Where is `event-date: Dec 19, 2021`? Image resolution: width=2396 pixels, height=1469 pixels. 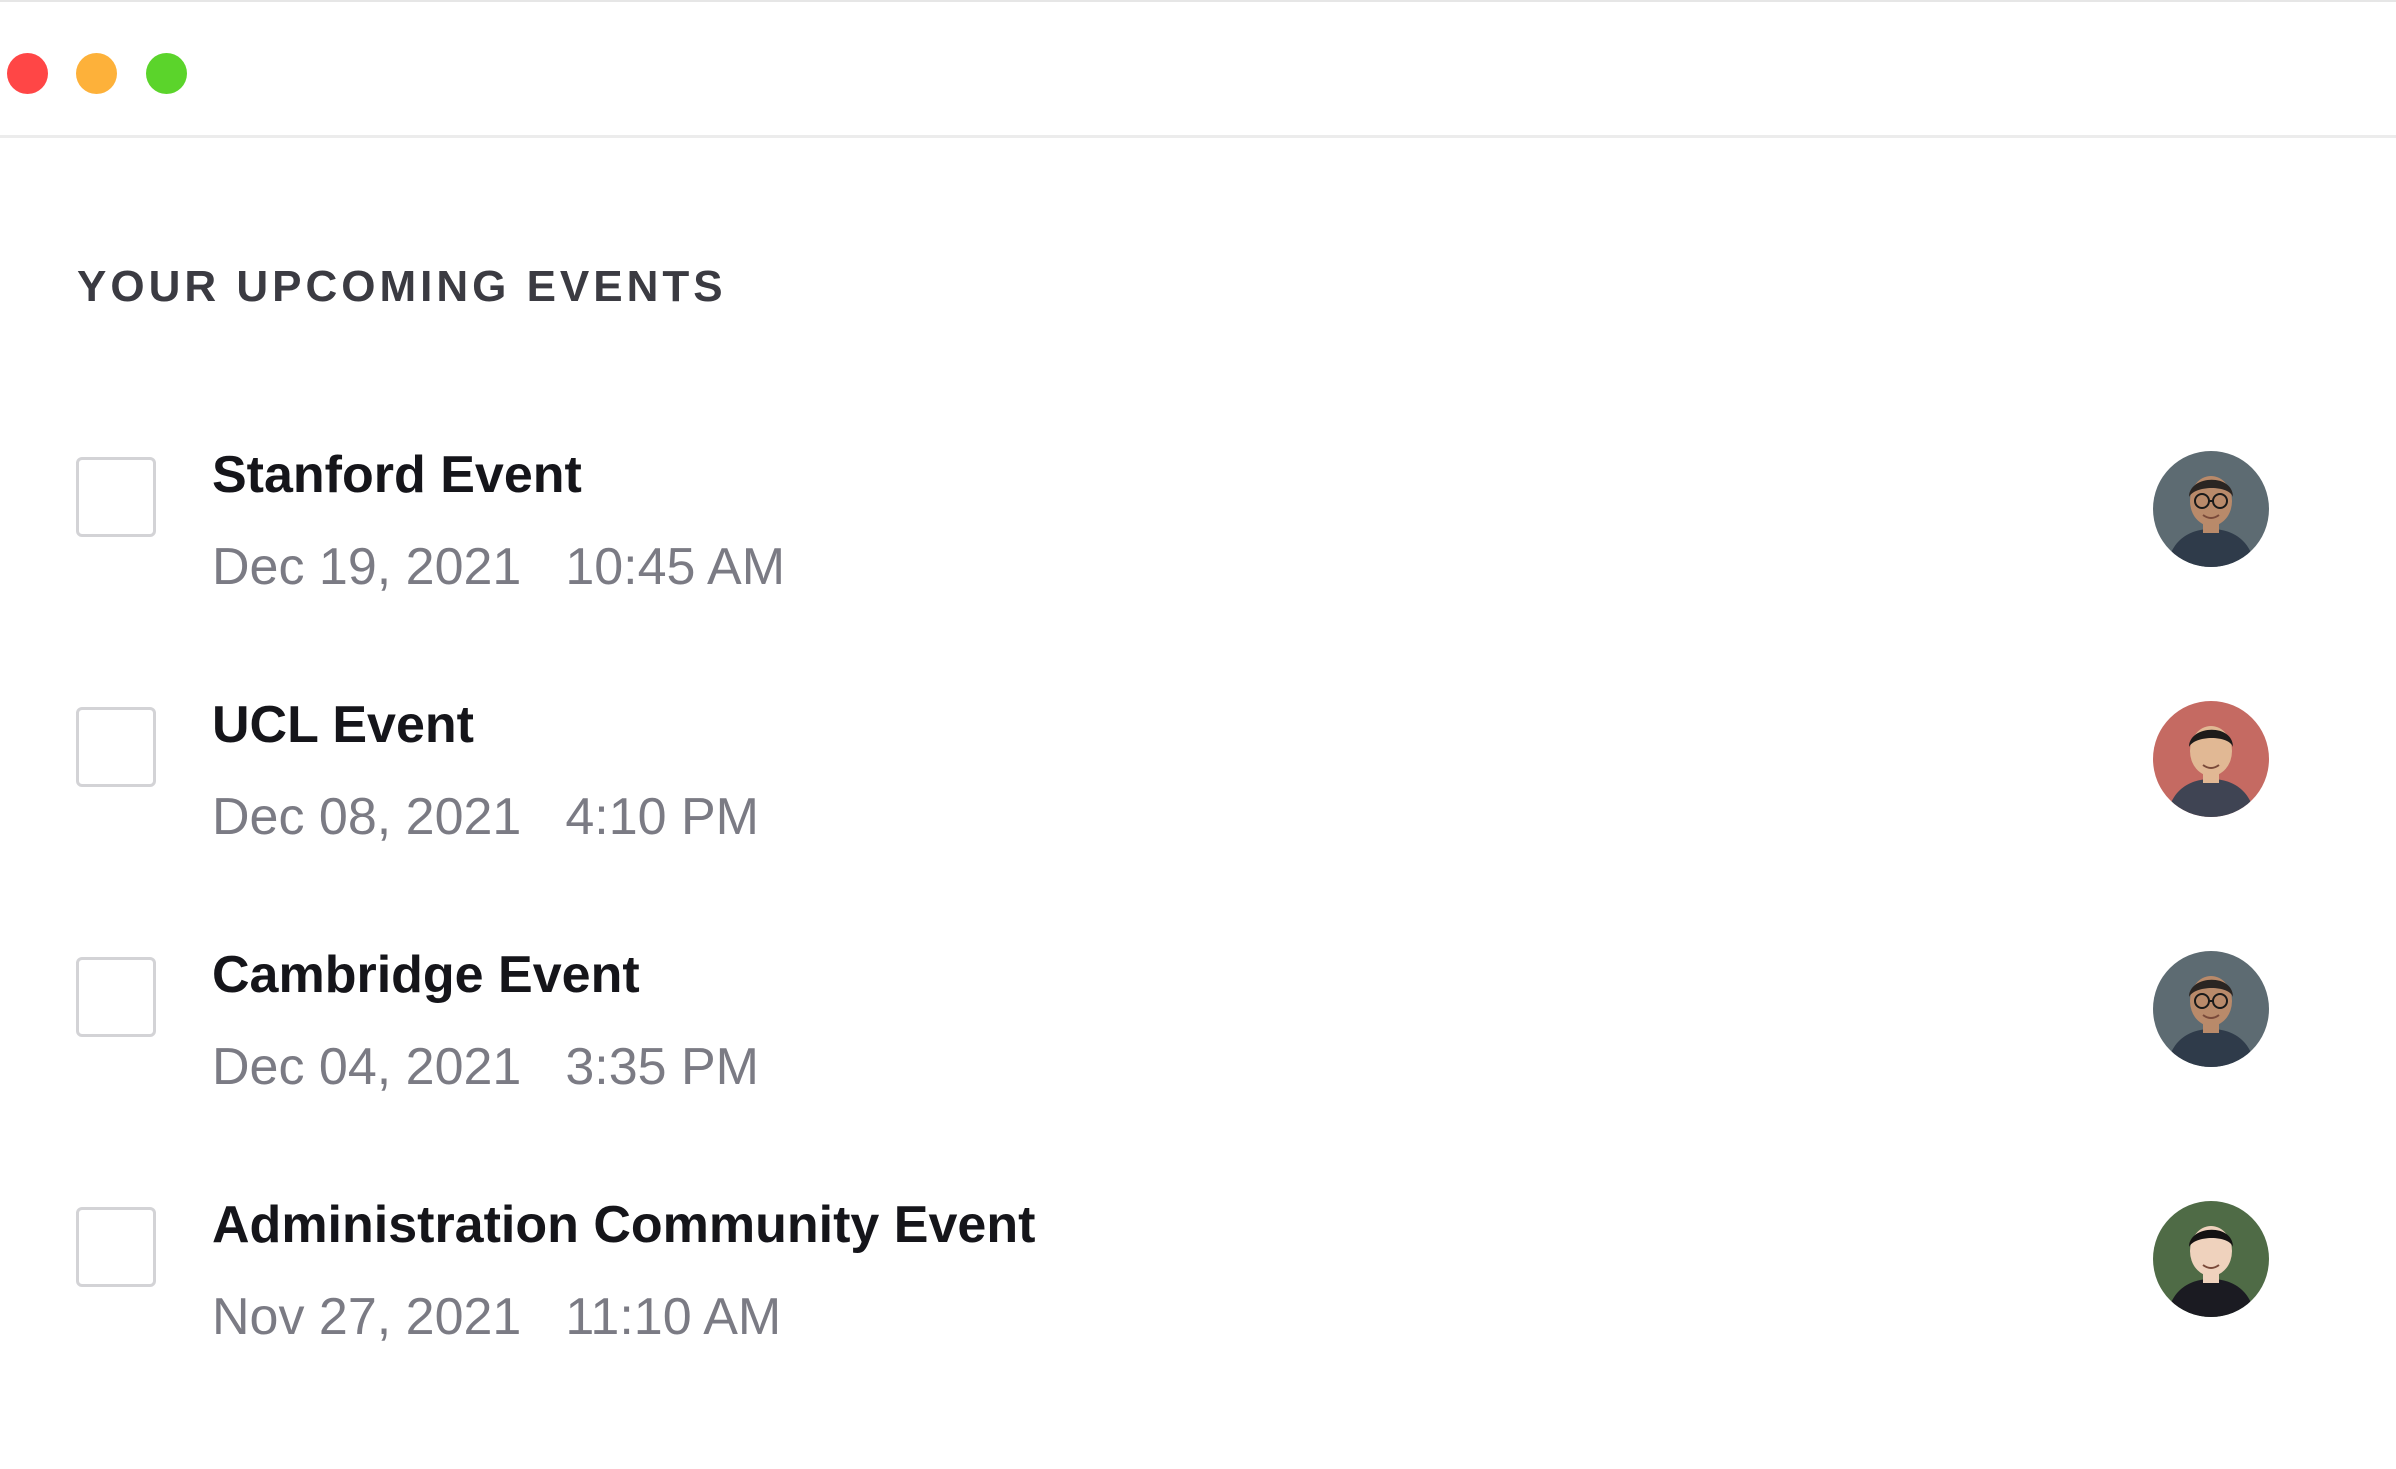 event-date: Dec 19, 2021 is located at coordinates (367, 567).